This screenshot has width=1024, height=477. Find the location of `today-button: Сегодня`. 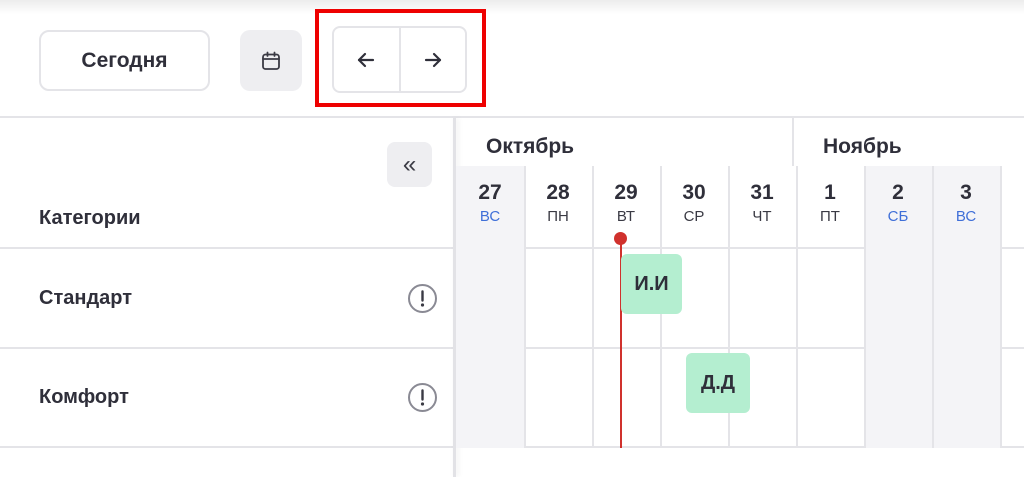

today-button: Сегодня is located at coordinates (124, 60).